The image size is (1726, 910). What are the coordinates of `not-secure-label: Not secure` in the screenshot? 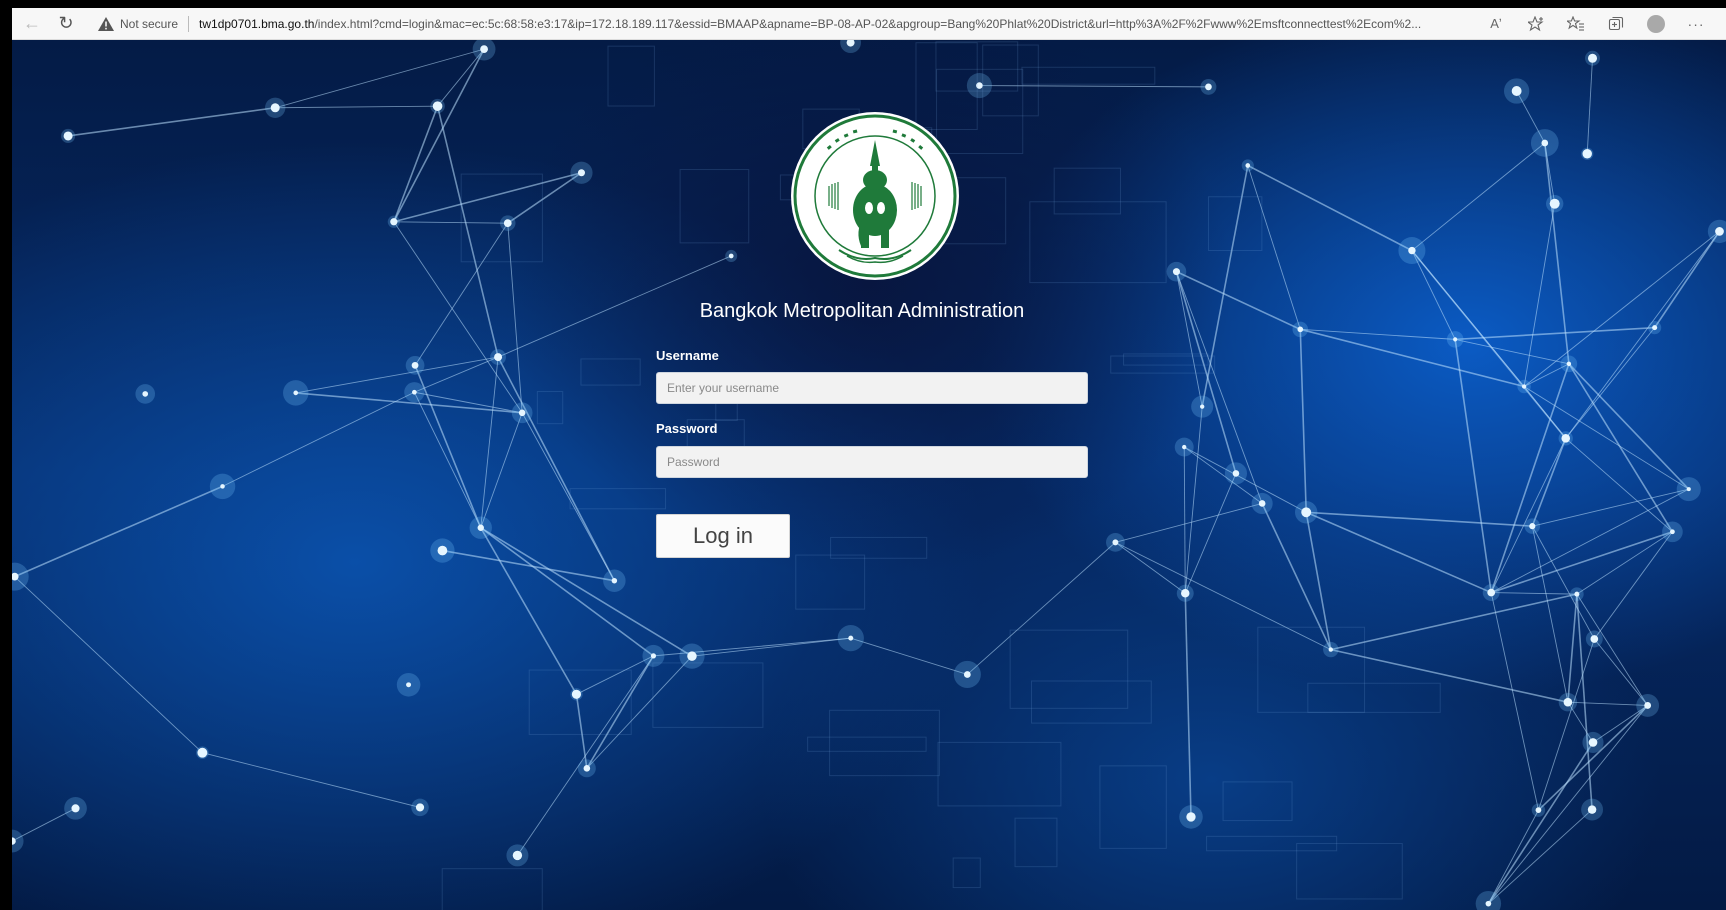 It's located at (149, 23).